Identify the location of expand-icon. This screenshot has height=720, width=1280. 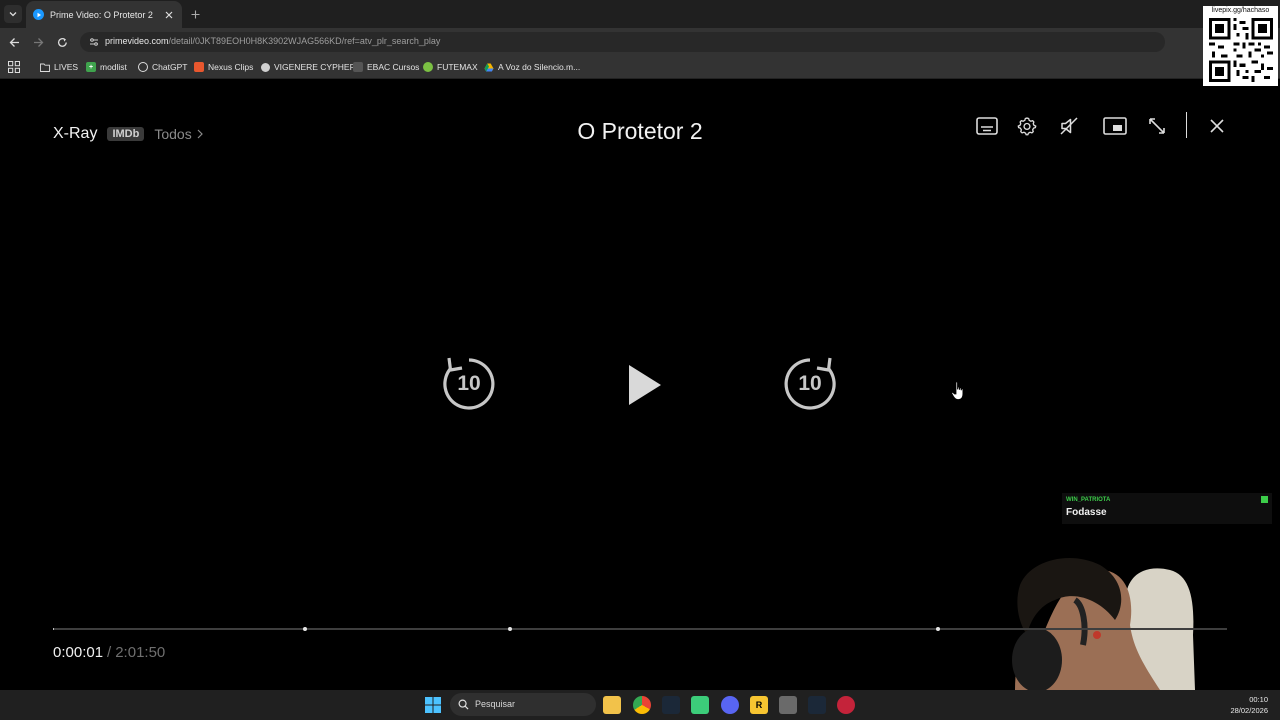
(1157, 126).